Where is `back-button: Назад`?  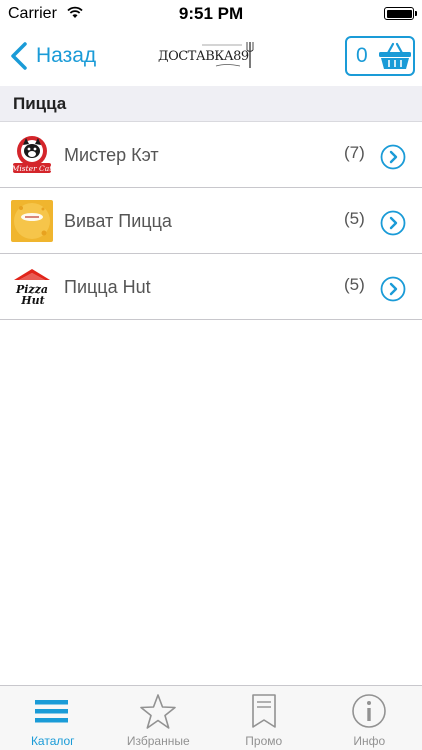 back-button: Назад is located at coordinates (52, 56).